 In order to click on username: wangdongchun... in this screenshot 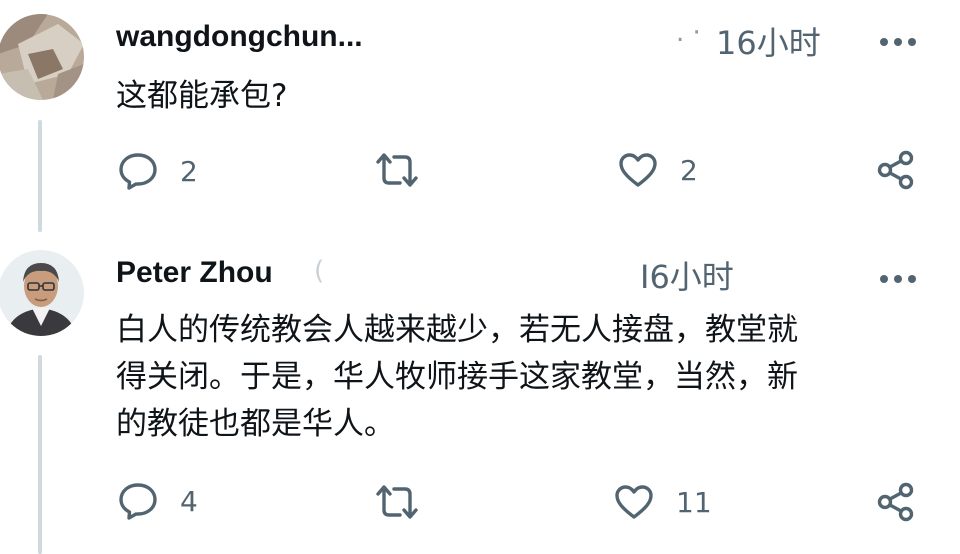, I will do `click(239, 37)`.